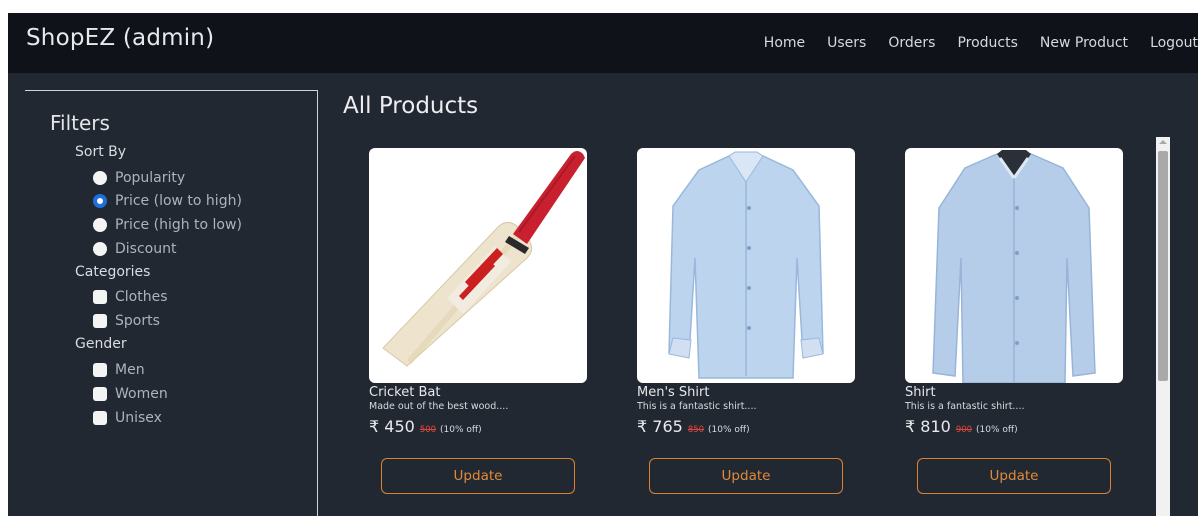 Image resolution: width=1198 pixels, height=516 pixels. Describe the element at coordinates (920, 392) in the screenshot. I see `product-name: Shirt` at that location.